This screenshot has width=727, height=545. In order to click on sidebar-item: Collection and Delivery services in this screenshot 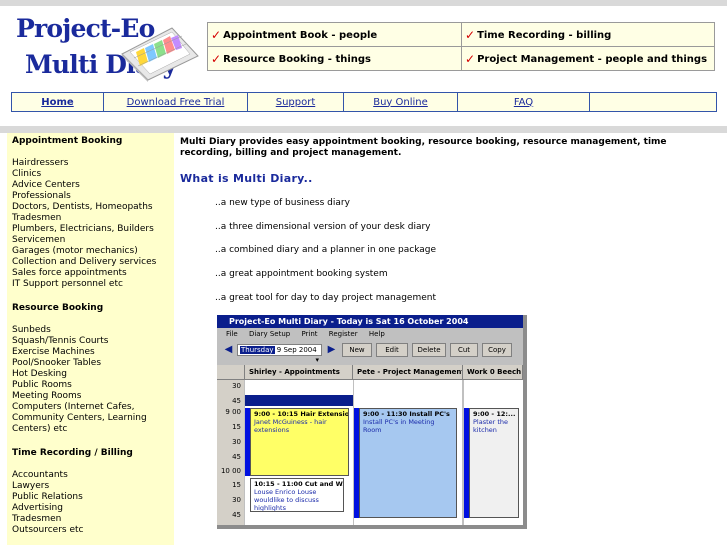, I will do `click(90, 262)`.